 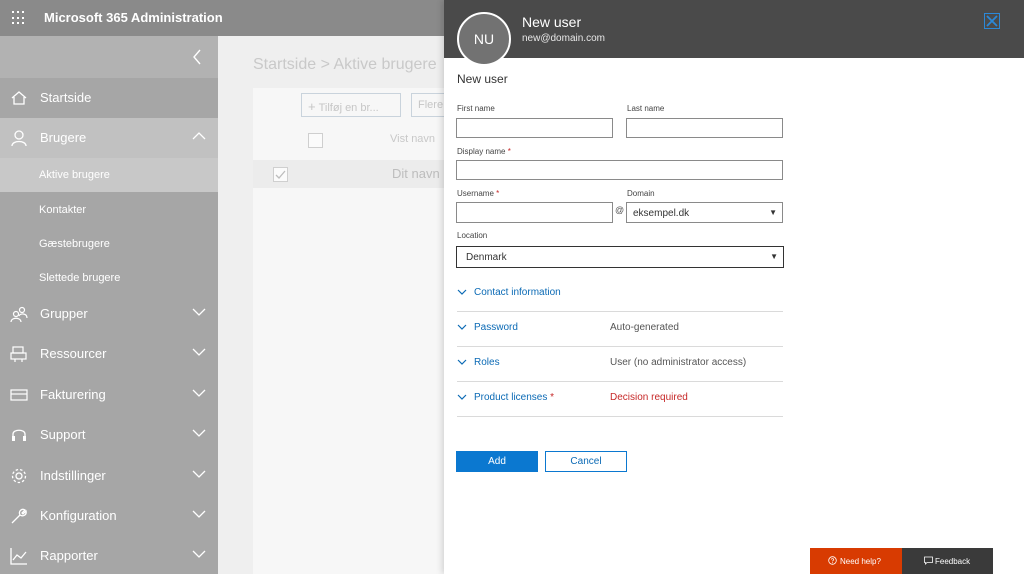 I want to click on section-value: Decision required, so click(x=649, y=397).